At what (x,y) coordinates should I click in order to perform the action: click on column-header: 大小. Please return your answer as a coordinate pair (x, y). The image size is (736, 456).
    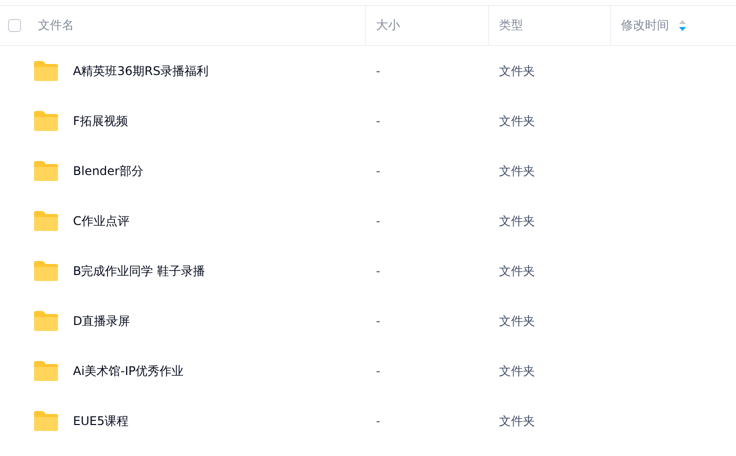
    Looking at the image, I should click on (388, 25).